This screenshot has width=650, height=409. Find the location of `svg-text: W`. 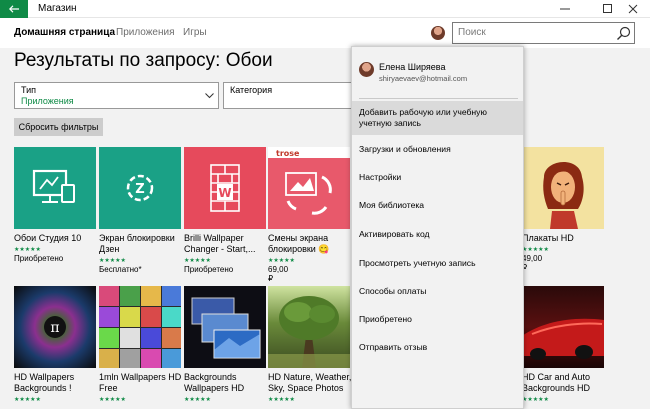

svg-text: W is located at coordinates (224, 193).